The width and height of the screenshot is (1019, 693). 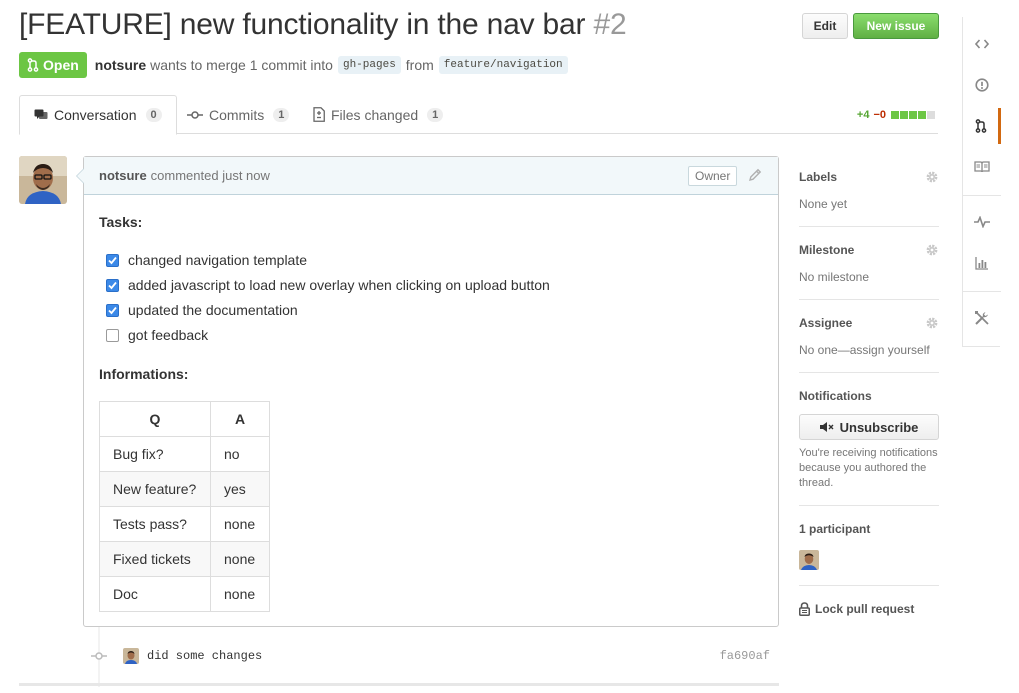 What do you see at coordinates (123, 175) in the screenshot?
I see `comment-author: notsure` at bounding box center [123, 175].